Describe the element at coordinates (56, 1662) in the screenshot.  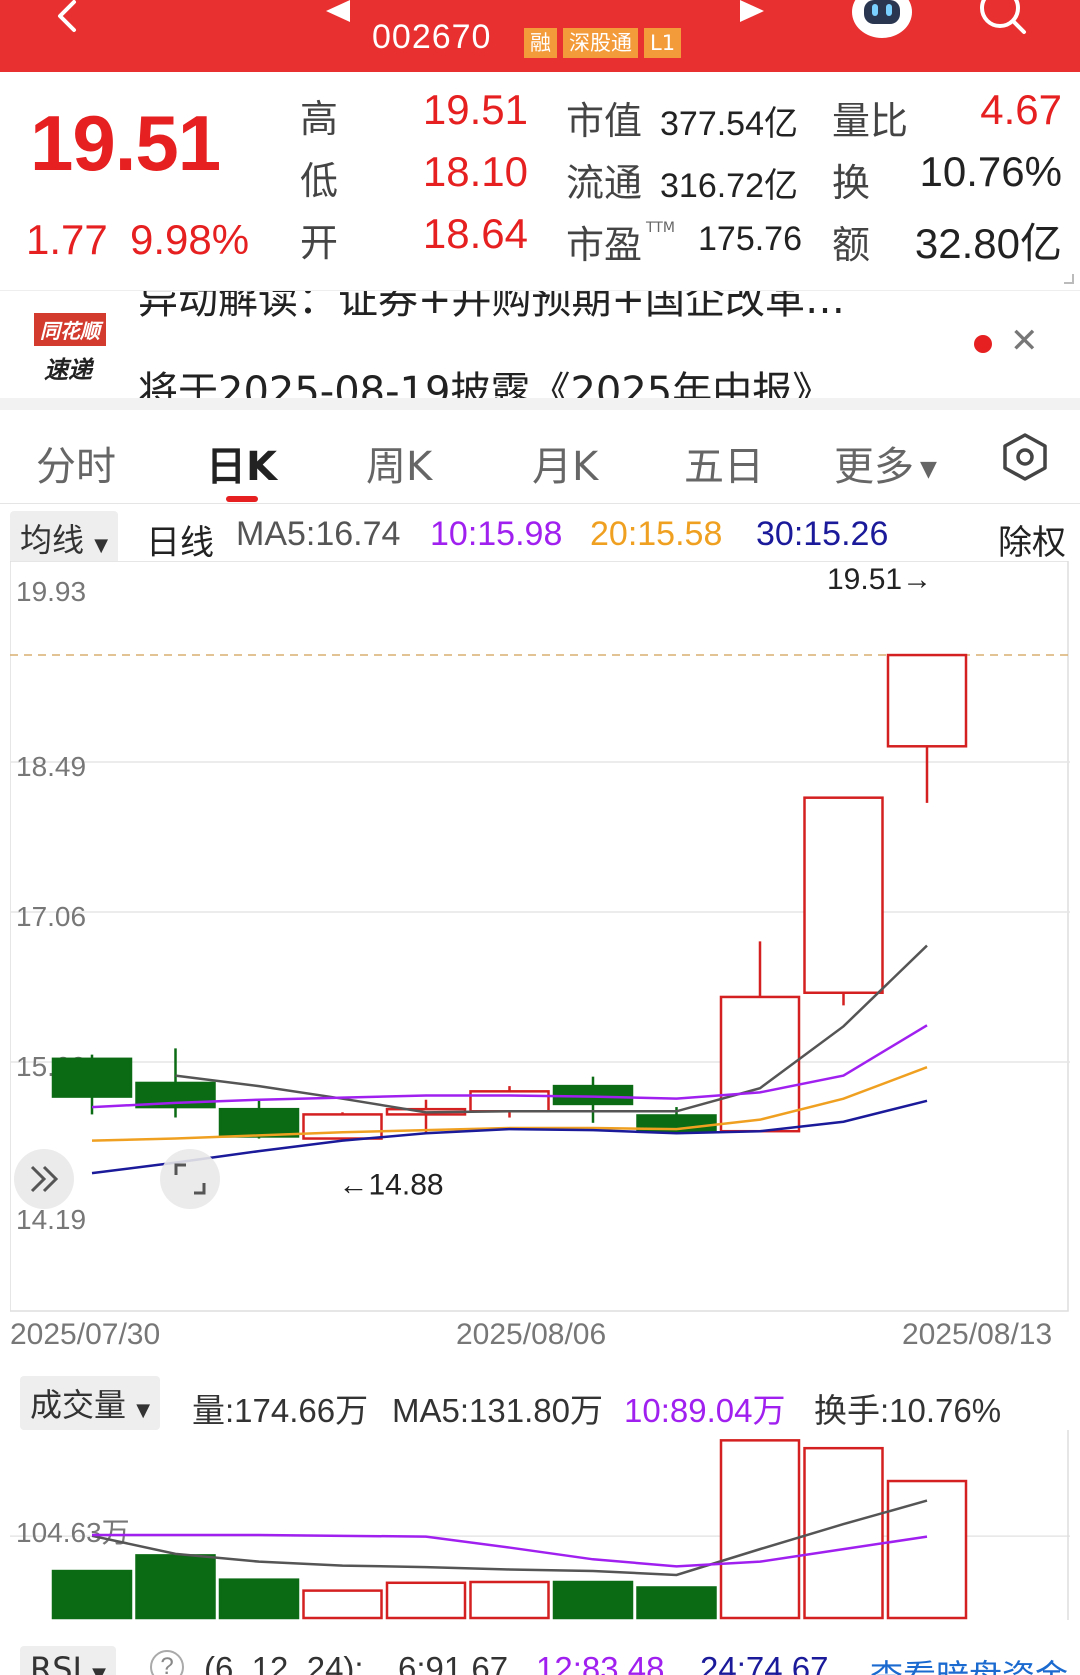
I see `rsi-selector-label: RSI` at that location.